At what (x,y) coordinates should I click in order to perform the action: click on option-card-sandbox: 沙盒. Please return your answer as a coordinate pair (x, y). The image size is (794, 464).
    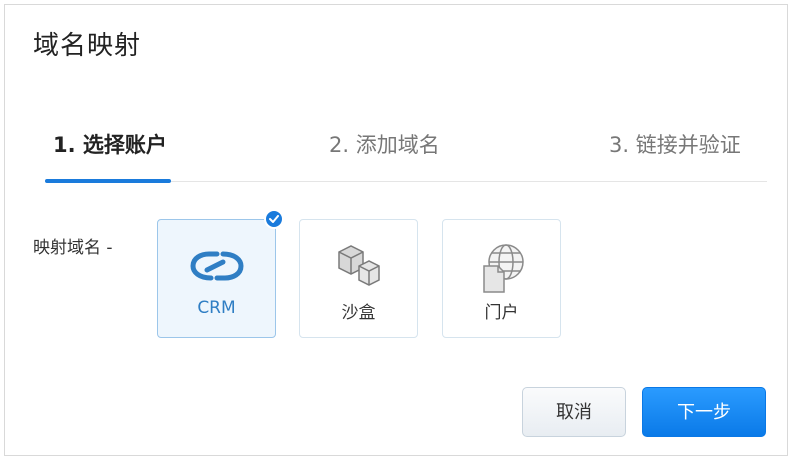
    Looking at the image, I should click on (358, 278).